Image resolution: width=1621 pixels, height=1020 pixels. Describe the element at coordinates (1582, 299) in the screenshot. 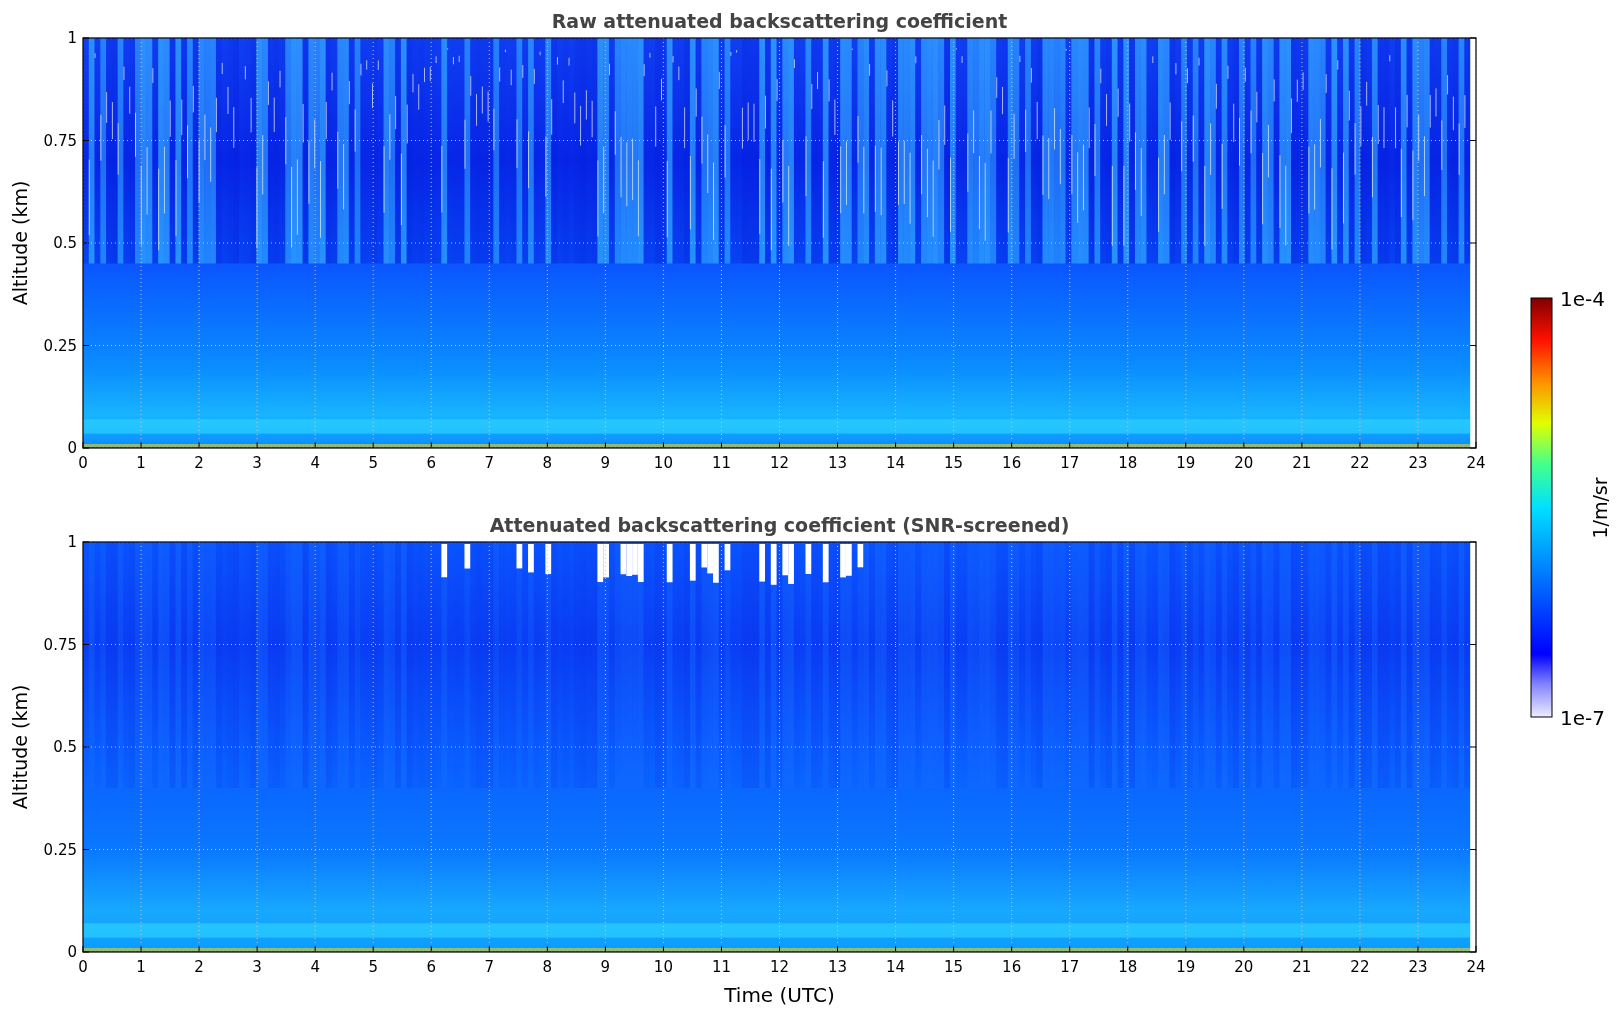

I see `colorbar-max-label: 1e-4` at that location.